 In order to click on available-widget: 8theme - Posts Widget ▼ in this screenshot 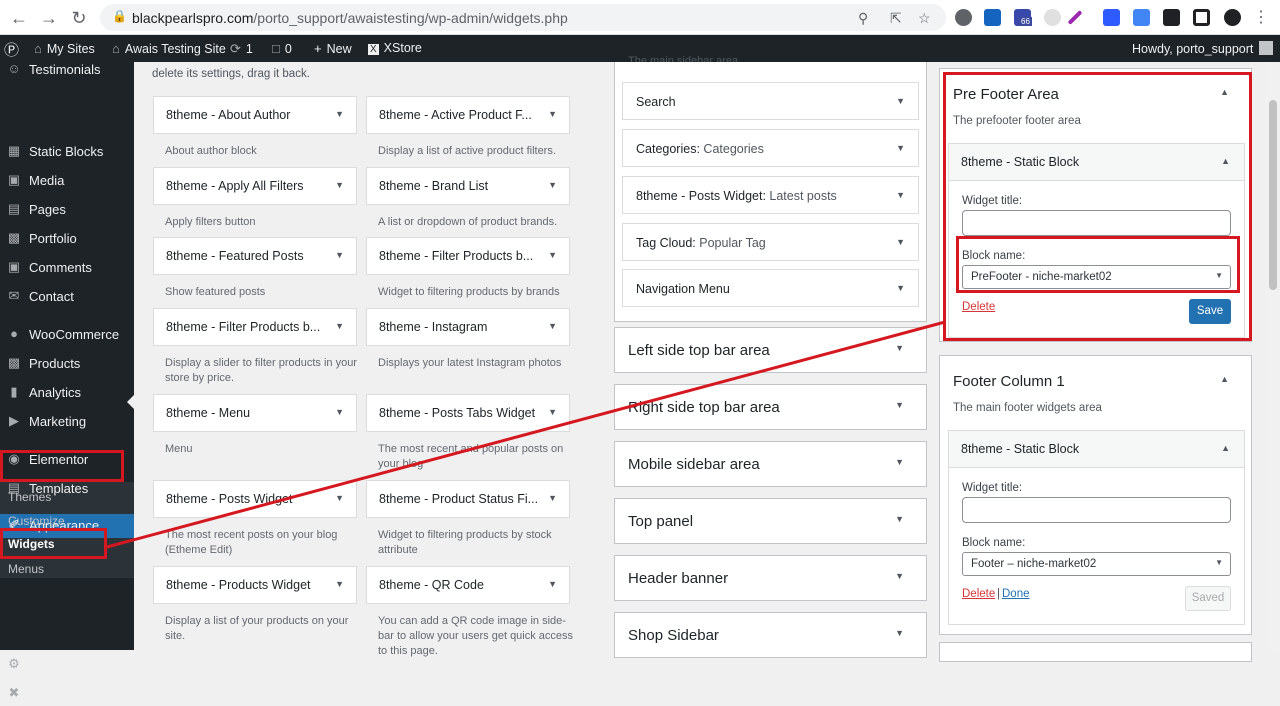, I will do `click(255, 499)`.